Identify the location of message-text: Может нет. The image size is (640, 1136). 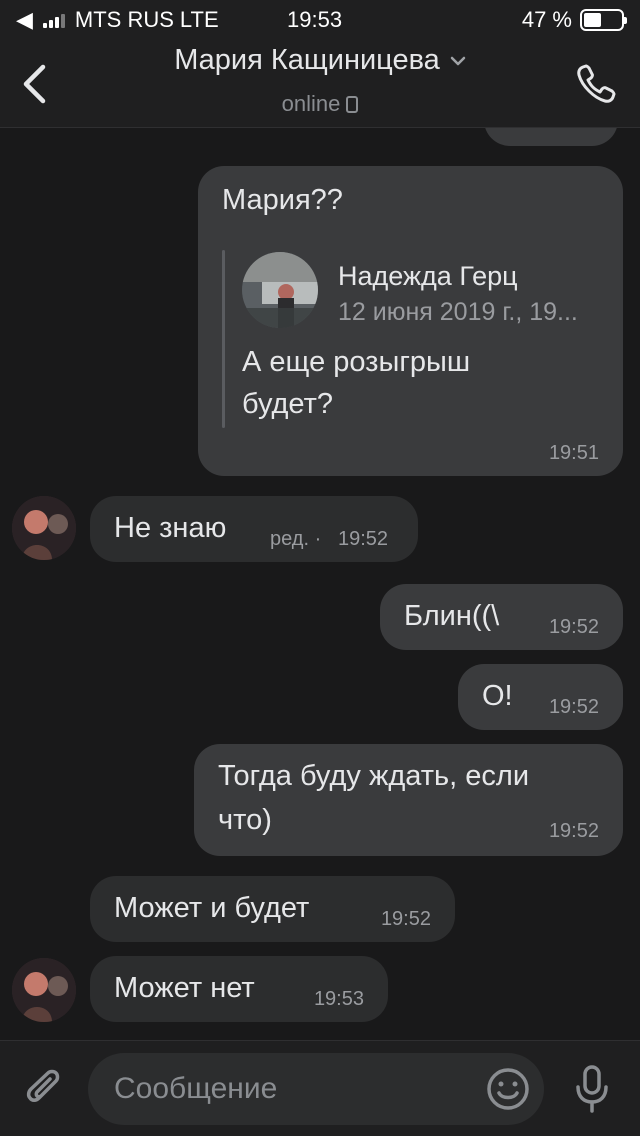
(184, 988).